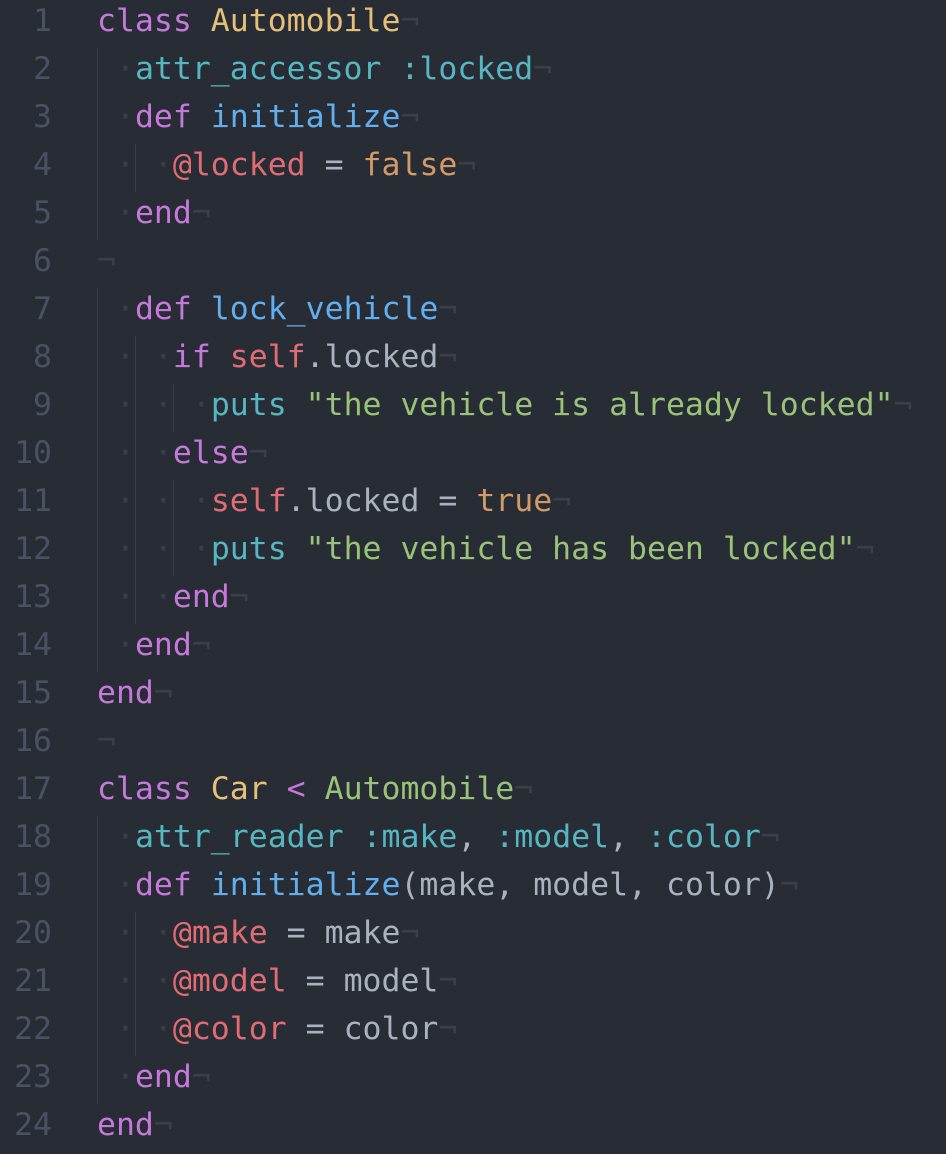 This screenshot has height=1154, width=946. What do you see at coordinates (26, 405) in the screenshot?
I see `line-number: 9` at bounding box center [26, 405].